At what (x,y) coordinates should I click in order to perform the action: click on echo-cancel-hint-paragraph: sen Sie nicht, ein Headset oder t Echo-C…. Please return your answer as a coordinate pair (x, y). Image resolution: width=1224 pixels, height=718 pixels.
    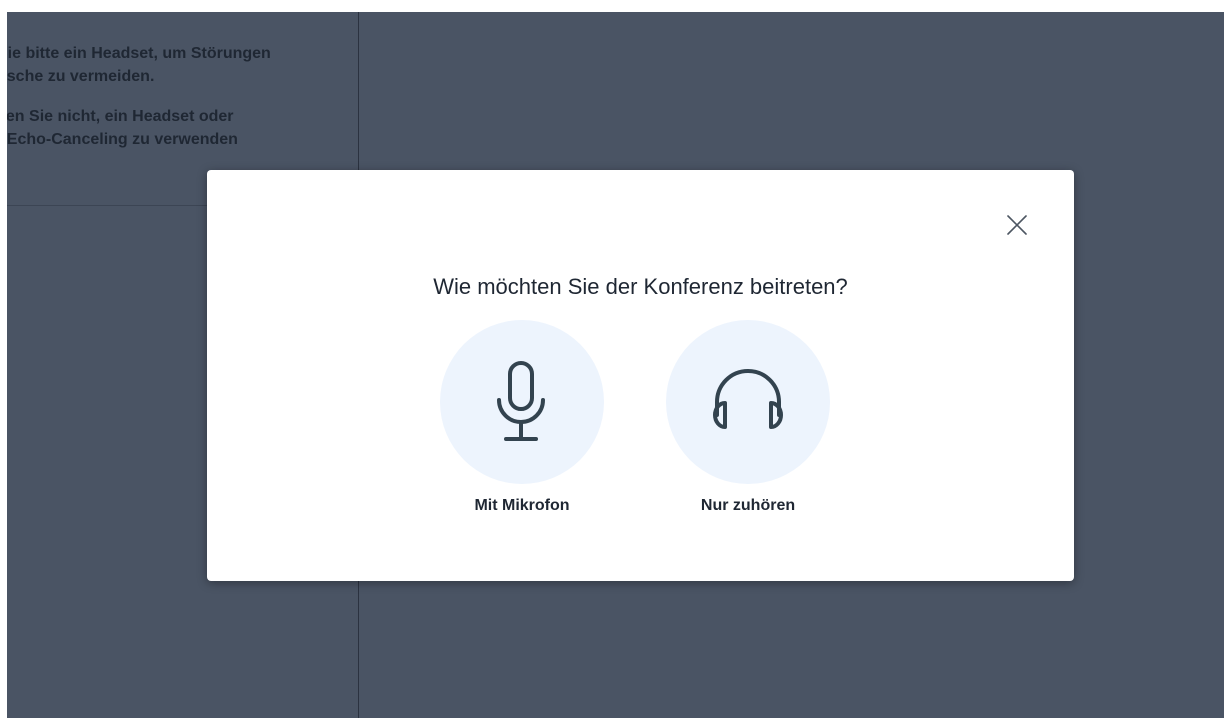
    Looking at the image, I should click on (172, 128).